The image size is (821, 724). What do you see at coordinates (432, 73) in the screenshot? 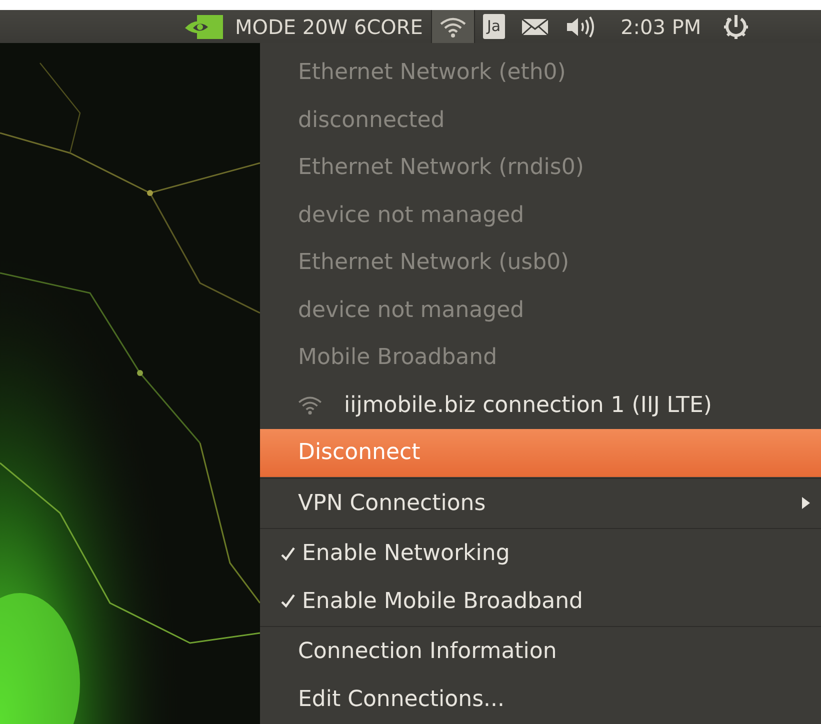
I see `menu-section-header: Ethernet Network (eth0)` at bounding box center [432, 73].